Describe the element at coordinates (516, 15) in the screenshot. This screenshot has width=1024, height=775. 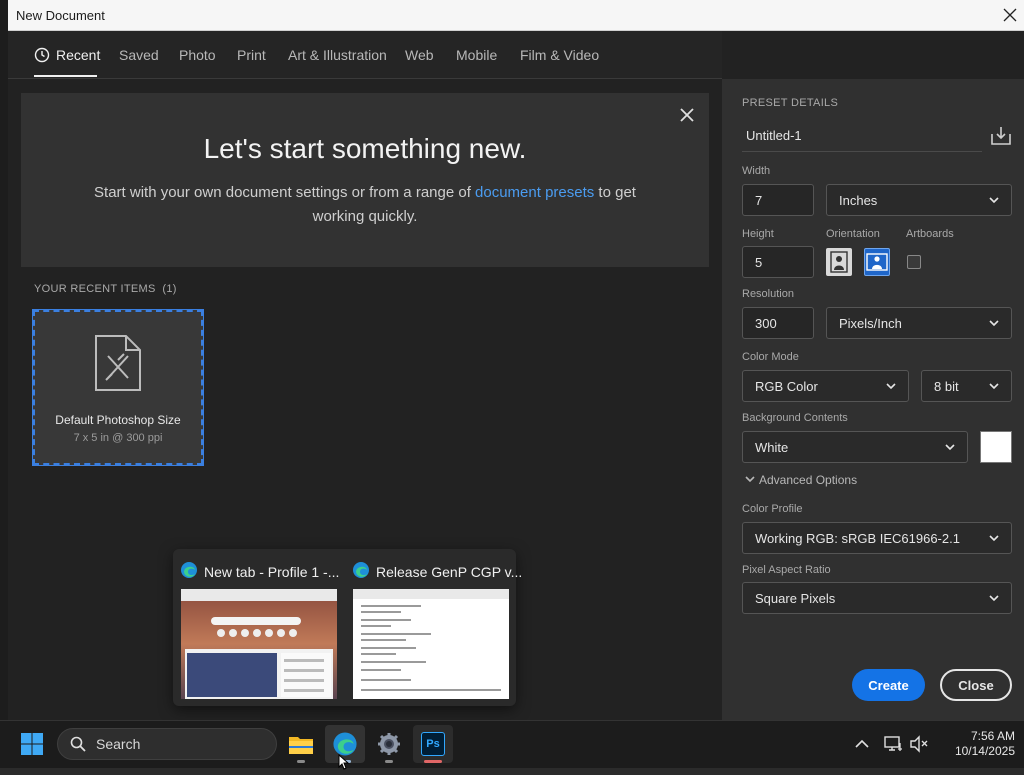
I see `dialog-title-bar: New Document` at that location.